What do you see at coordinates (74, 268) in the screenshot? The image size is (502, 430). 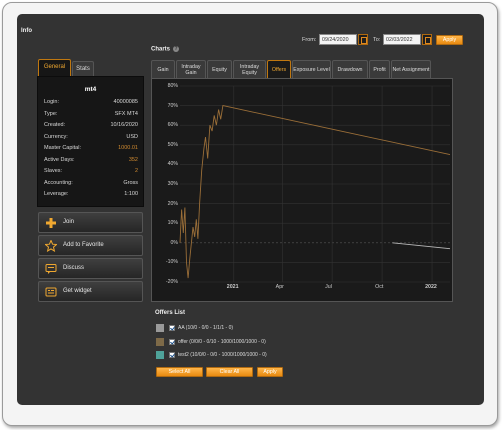 I see `discuss-label: Discuss` at bounding box center [74, 268].